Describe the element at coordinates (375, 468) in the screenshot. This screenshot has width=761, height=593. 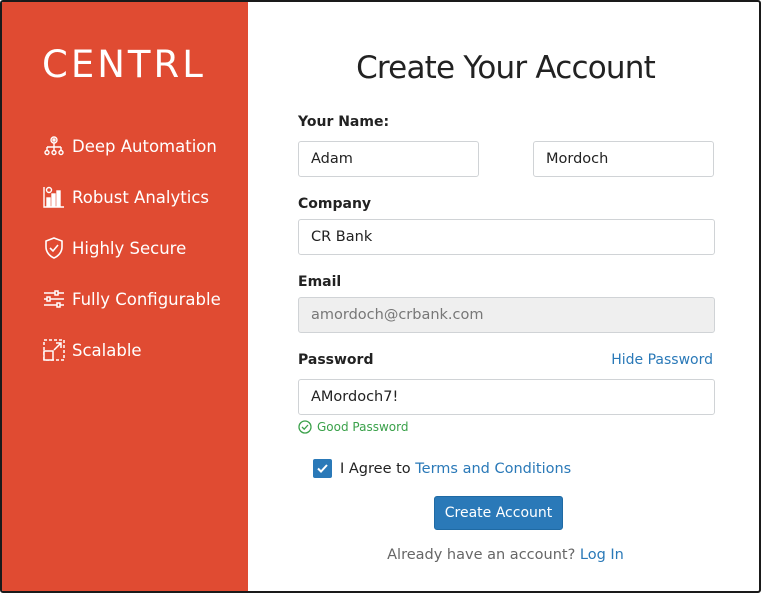
I see `agree-text: I Agree to` at that location.